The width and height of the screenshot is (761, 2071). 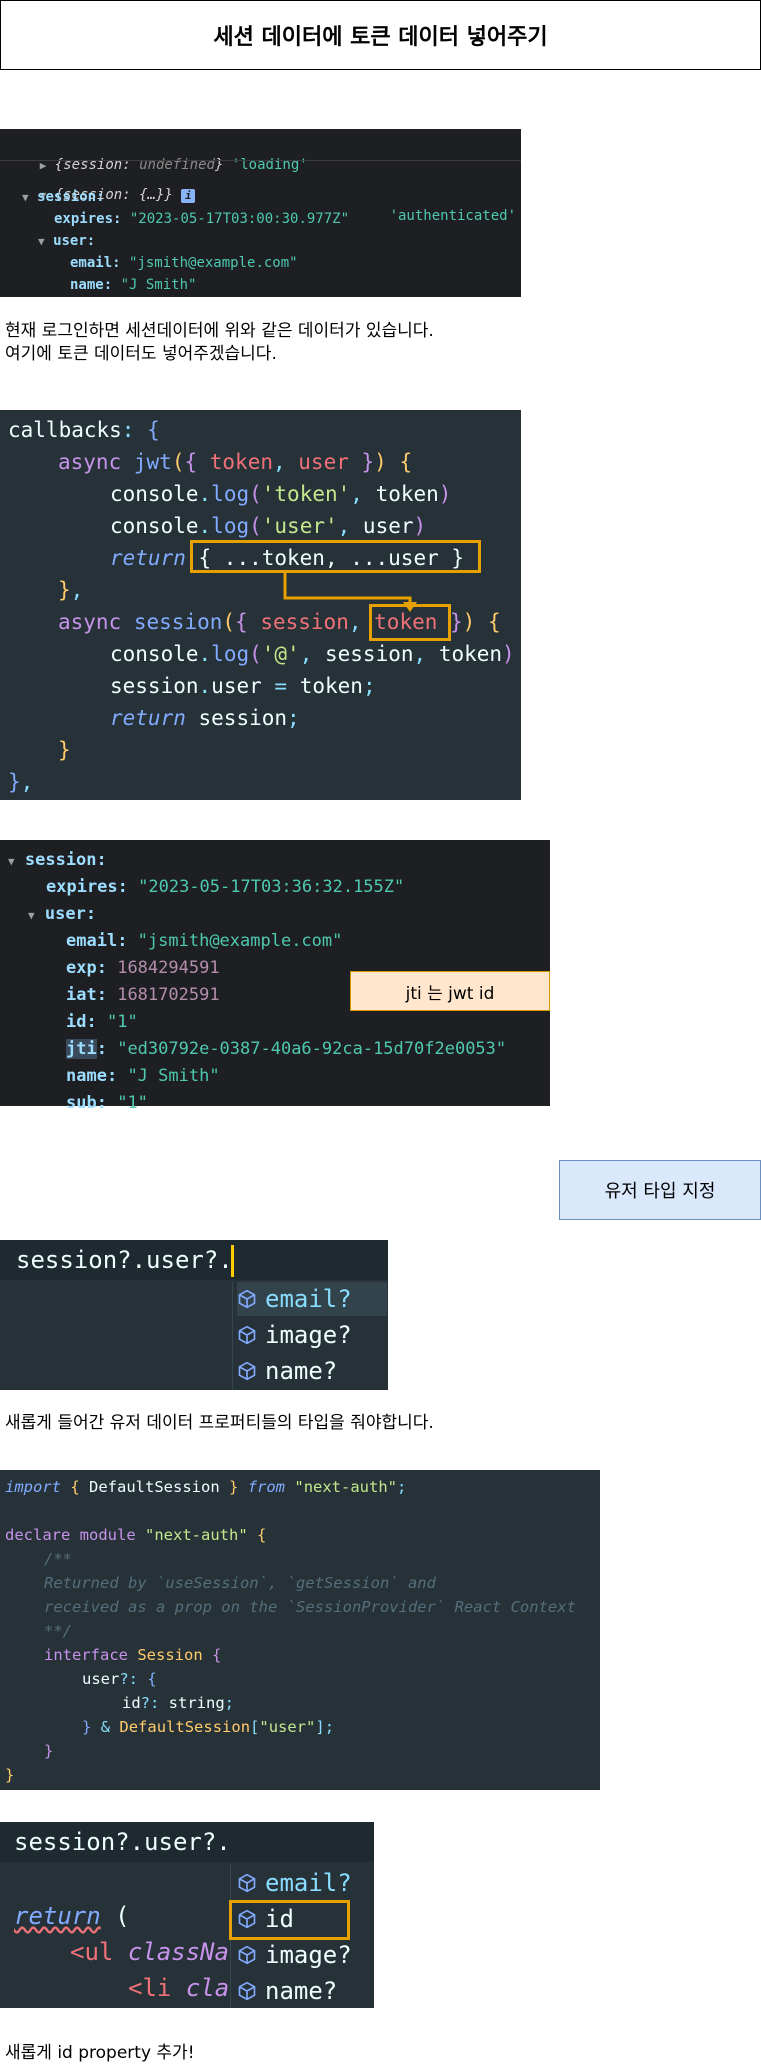 What do you see at coordinates (170, 1655) in the screenshot?
I see `ident-session: Session` at bounding box center [170, 1655].